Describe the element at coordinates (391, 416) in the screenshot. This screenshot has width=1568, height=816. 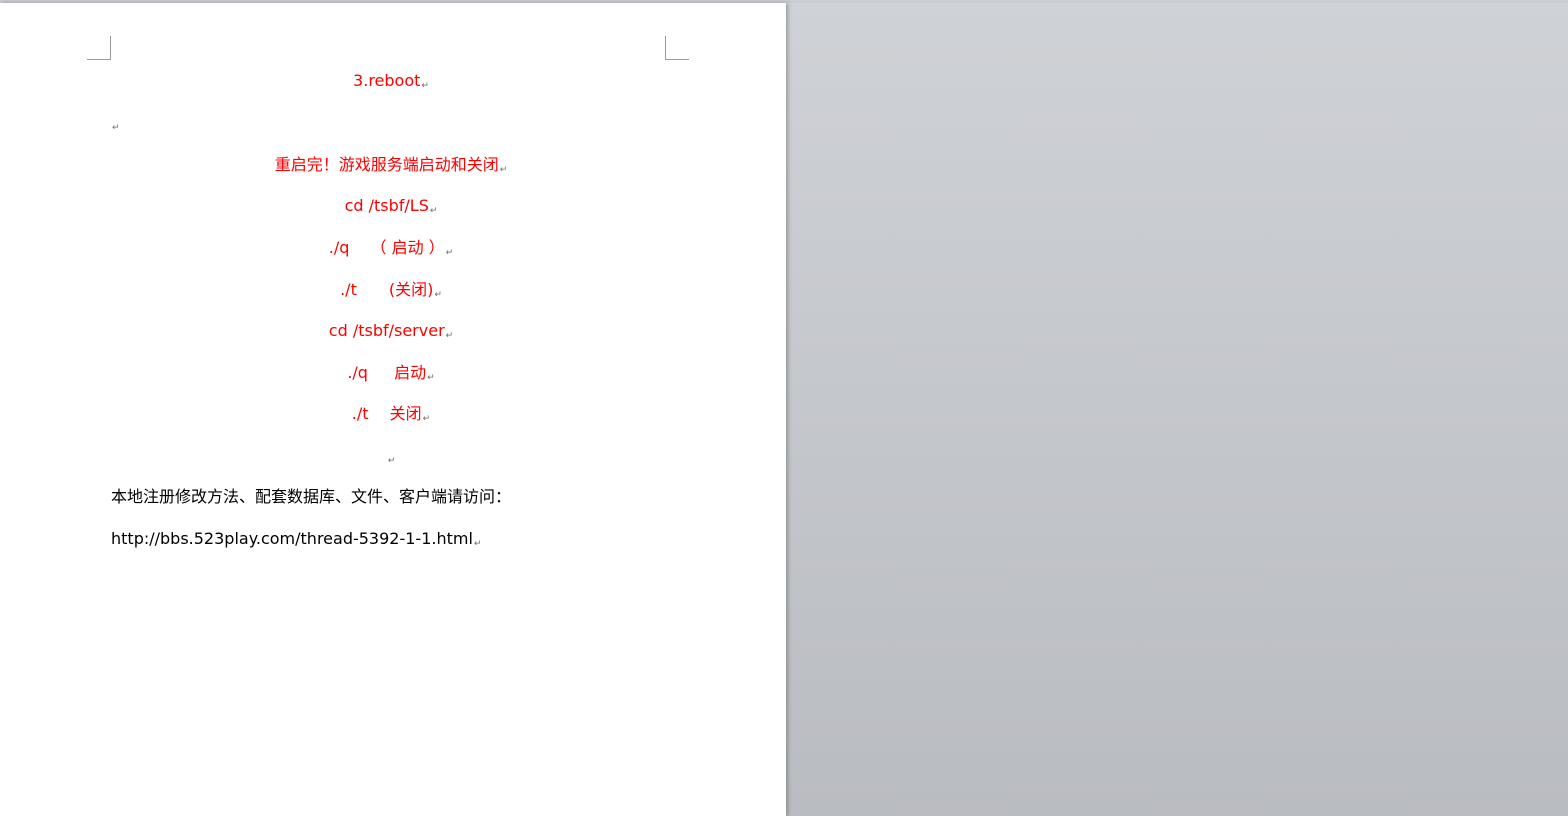
I see `paragraph-t-stop-server: ./t 关闭↵` at that location.